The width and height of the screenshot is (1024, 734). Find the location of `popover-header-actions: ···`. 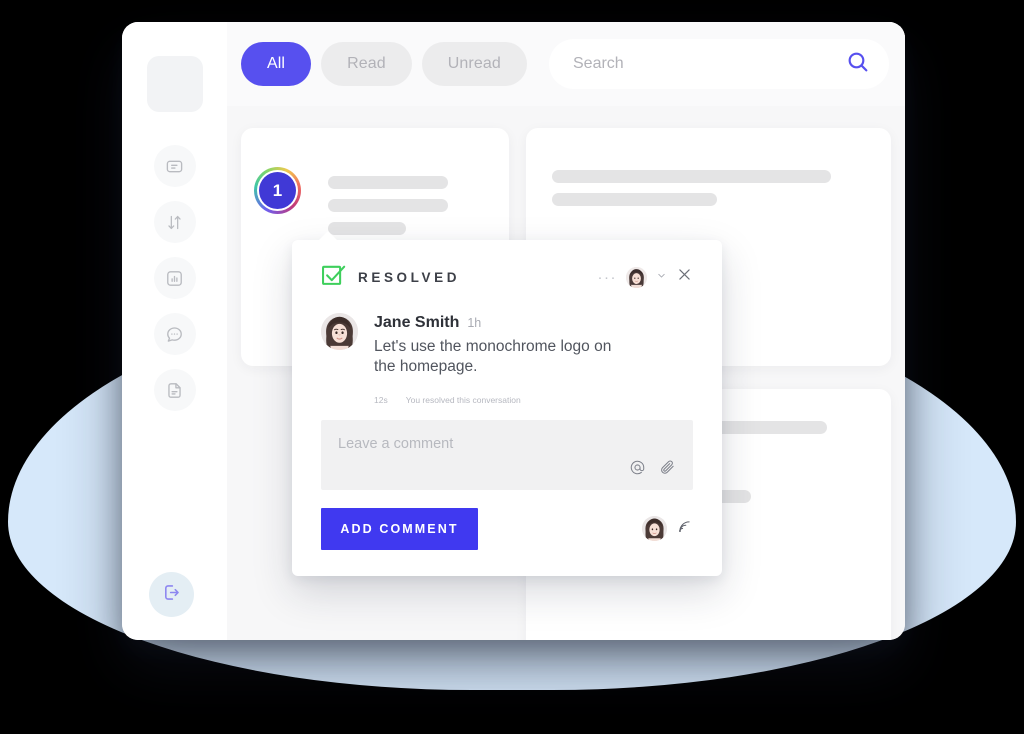

popover-header-actions: ··· is located at coordinates (646, 277).